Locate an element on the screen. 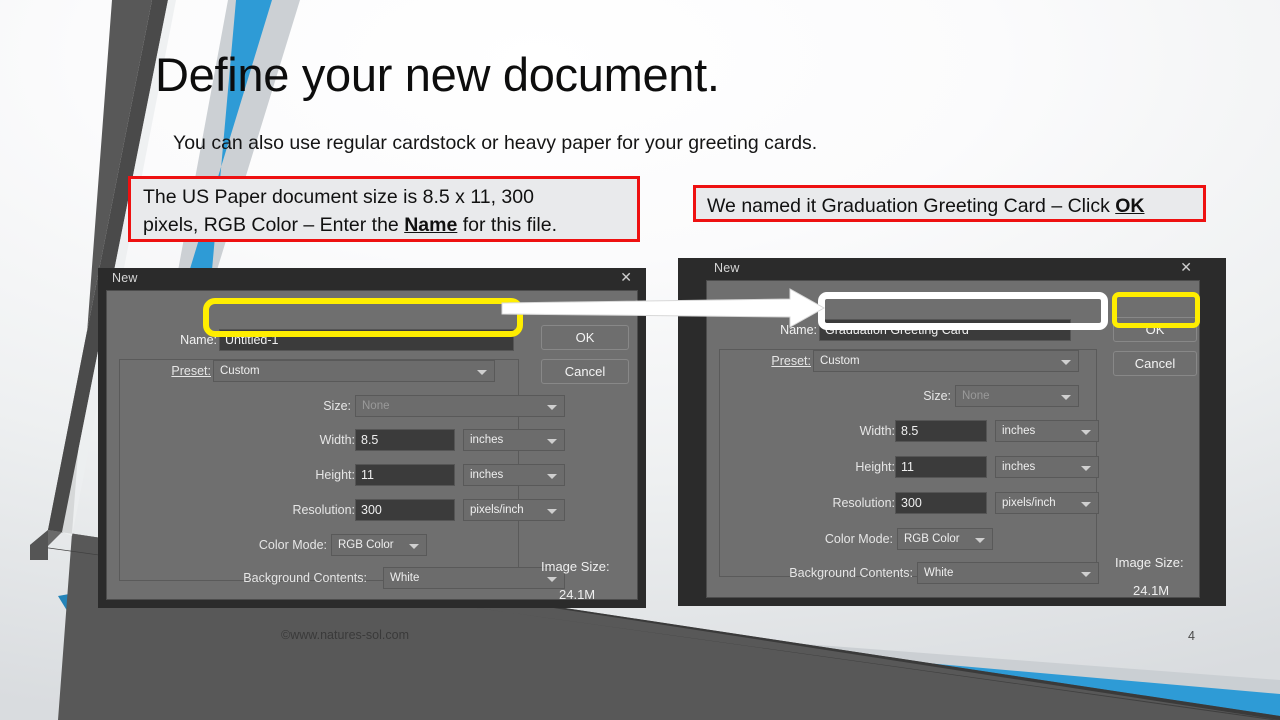 The width and height of the screenshot is (1280, 720). dialog-right-height-input: 11 is located at coordinates (941, 467).